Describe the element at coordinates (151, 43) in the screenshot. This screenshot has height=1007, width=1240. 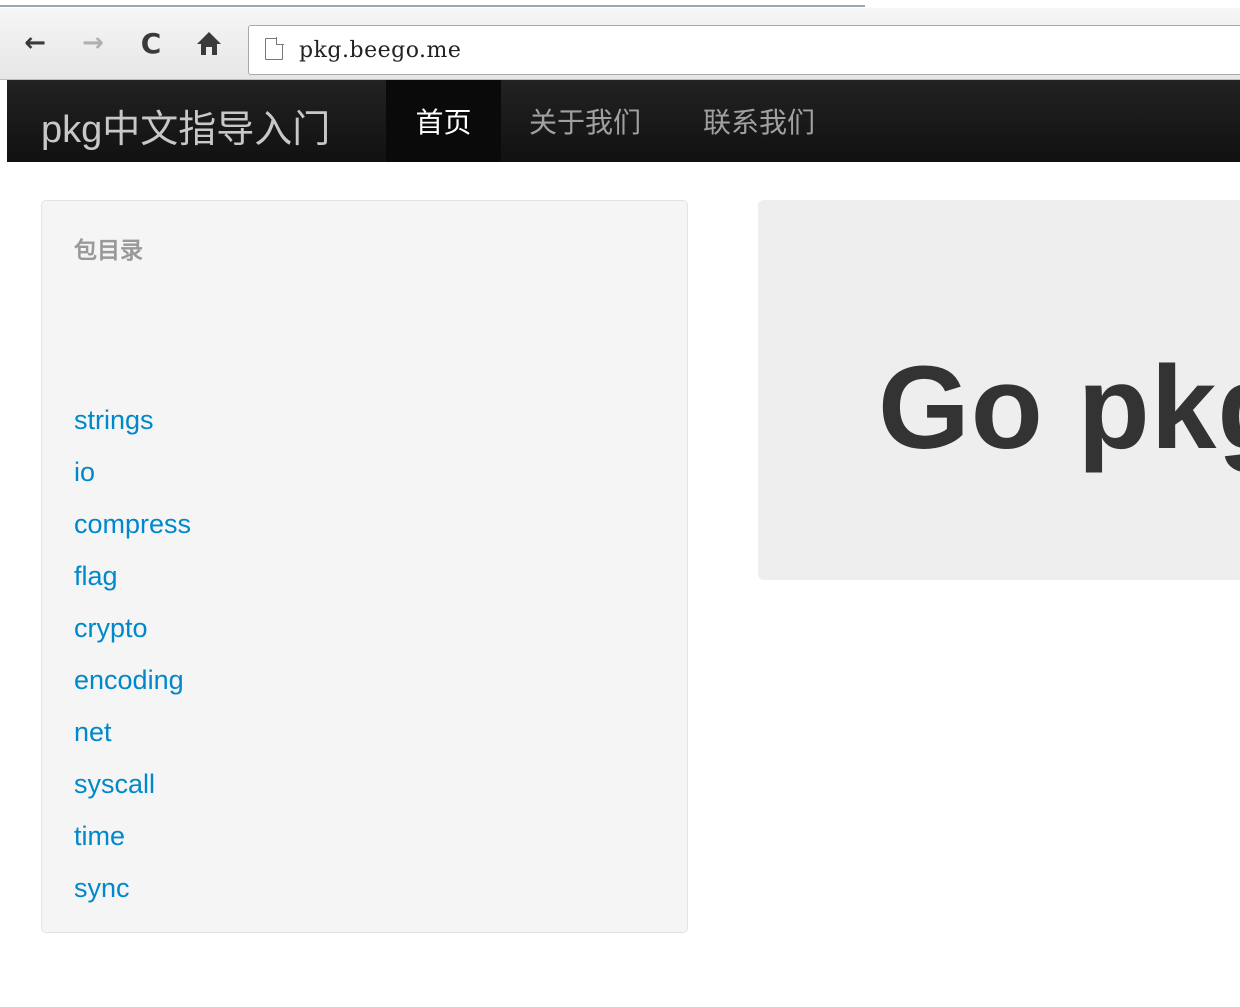
I see `reload-icon: C` at that location.